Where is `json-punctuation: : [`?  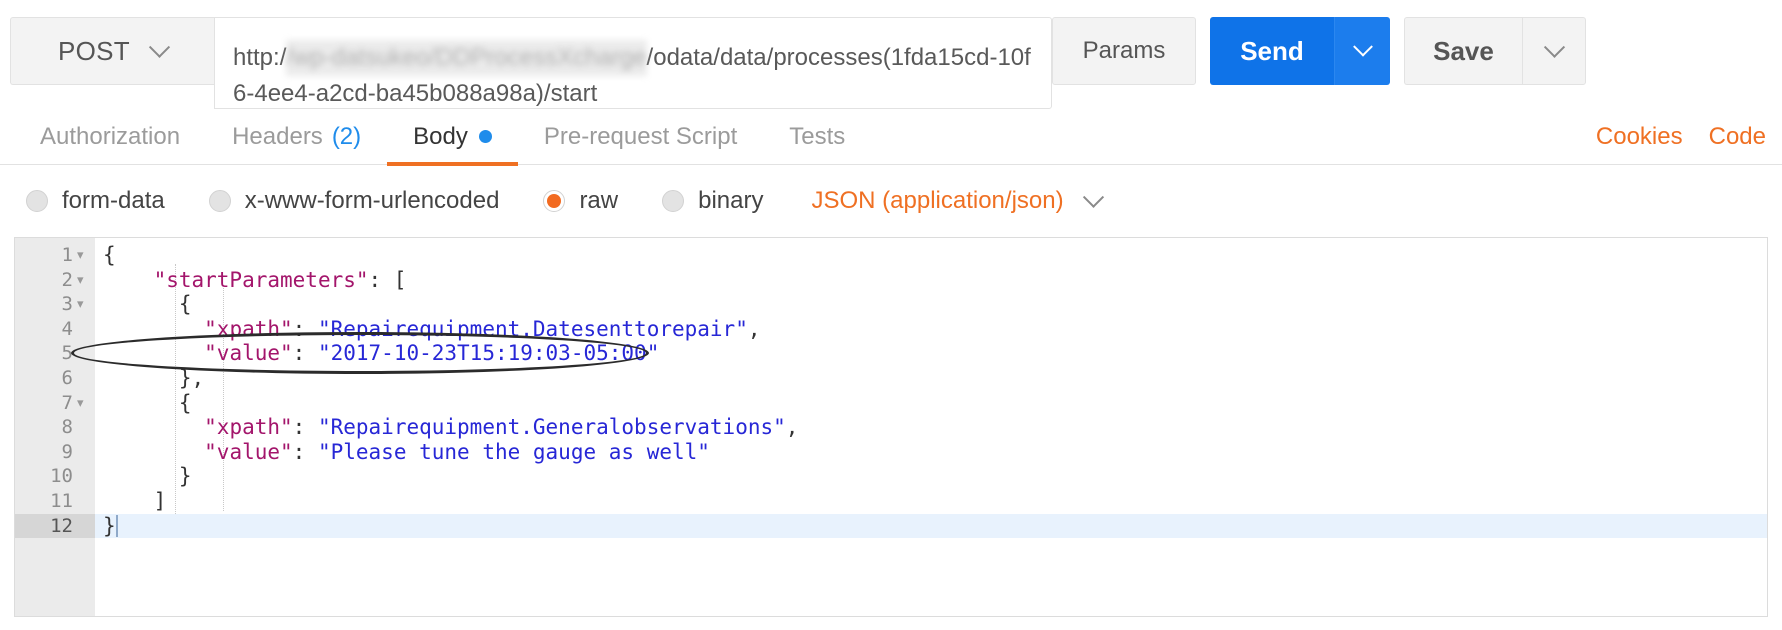 json-punctuation: : [ is located at coordinates (387, 279).